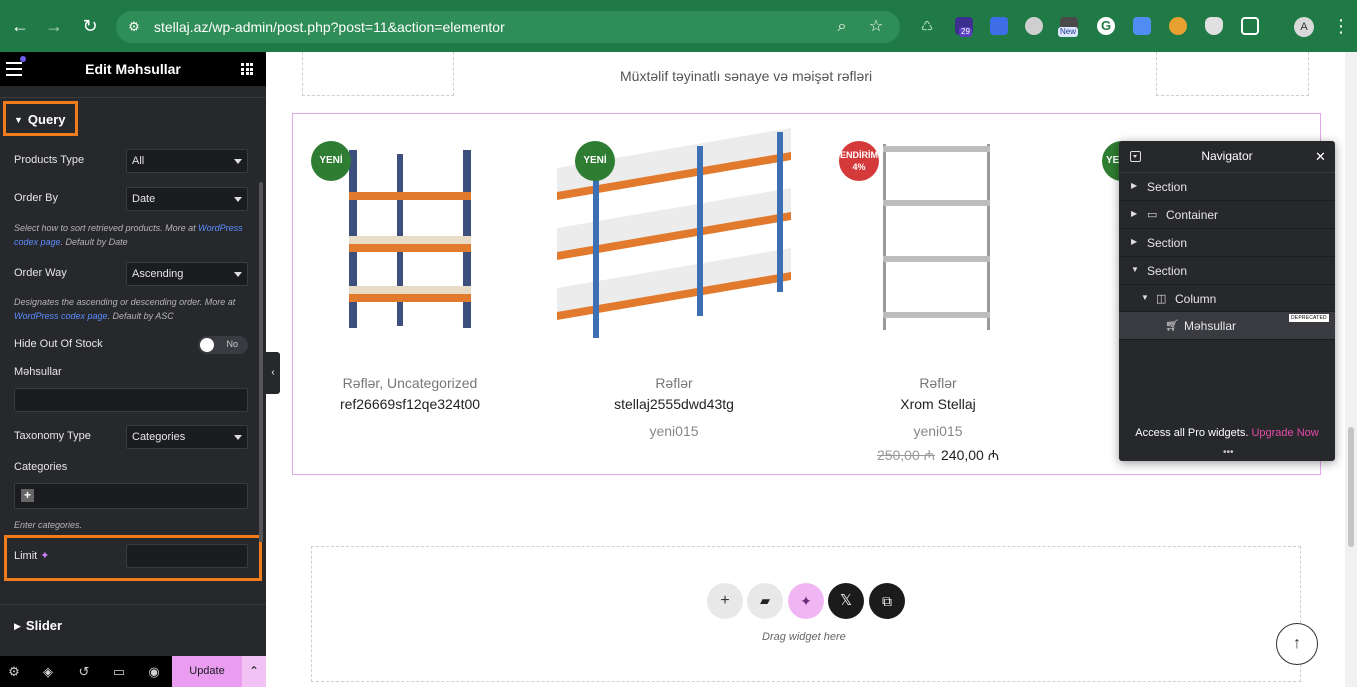  What do you see at coordinates (54, 26) in the screenshot?
I see `forward-icon: →` at bounding box center [54, 26].